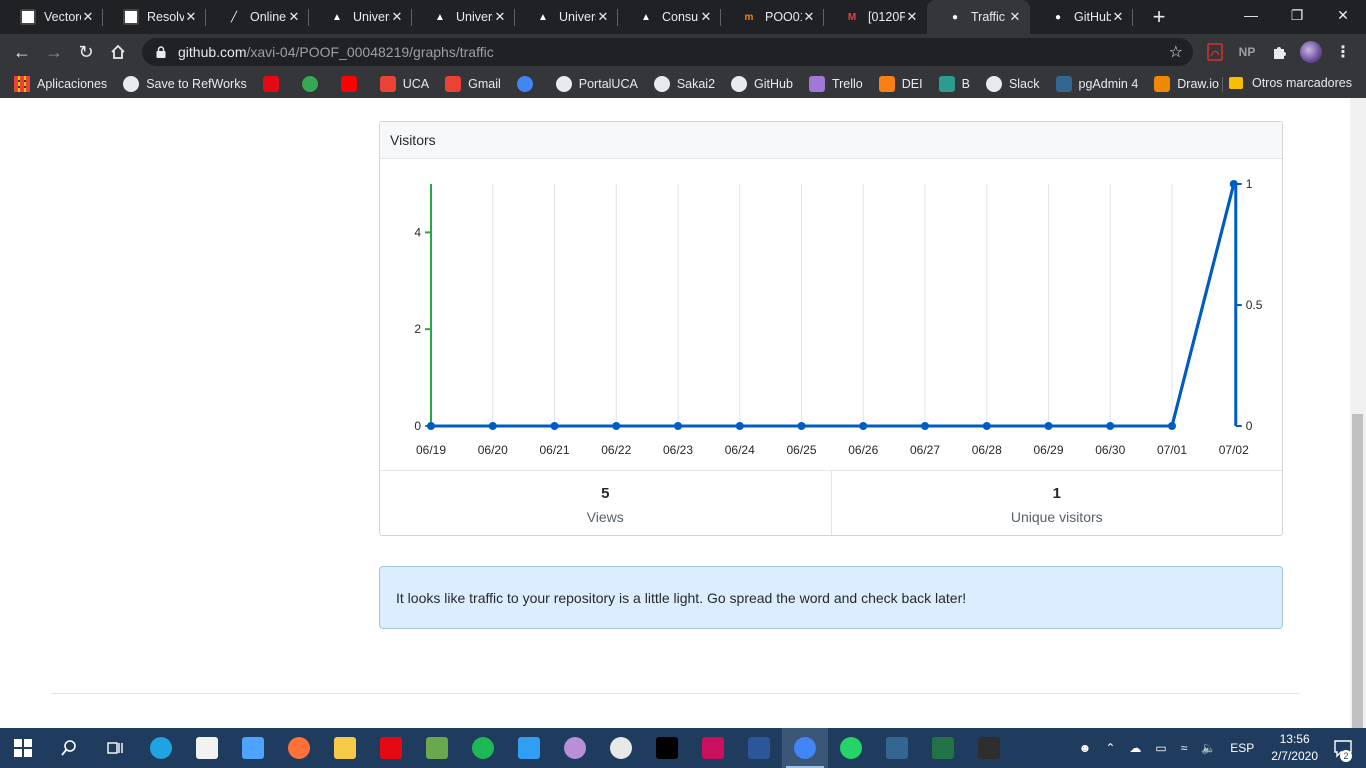  I want to click on browser-tab: ● Traffic ✕, so click(978, 17).